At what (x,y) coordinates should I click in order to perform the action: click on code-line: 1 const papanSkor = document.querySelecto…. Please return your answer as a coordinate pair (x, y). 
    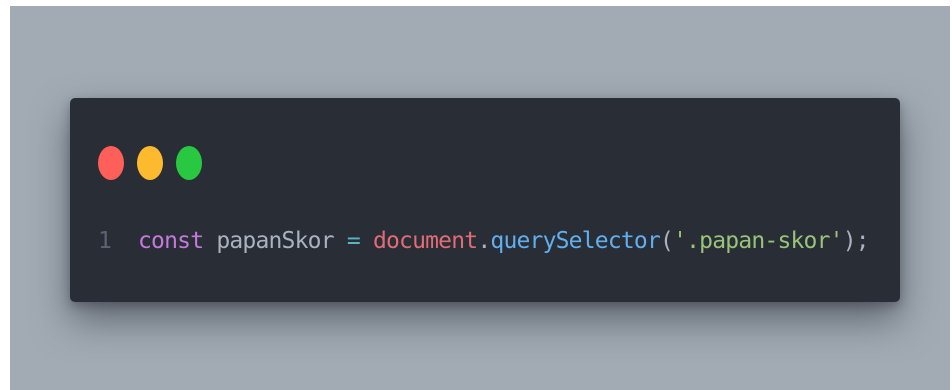
    Looking at the image, I should click on (484, 241).